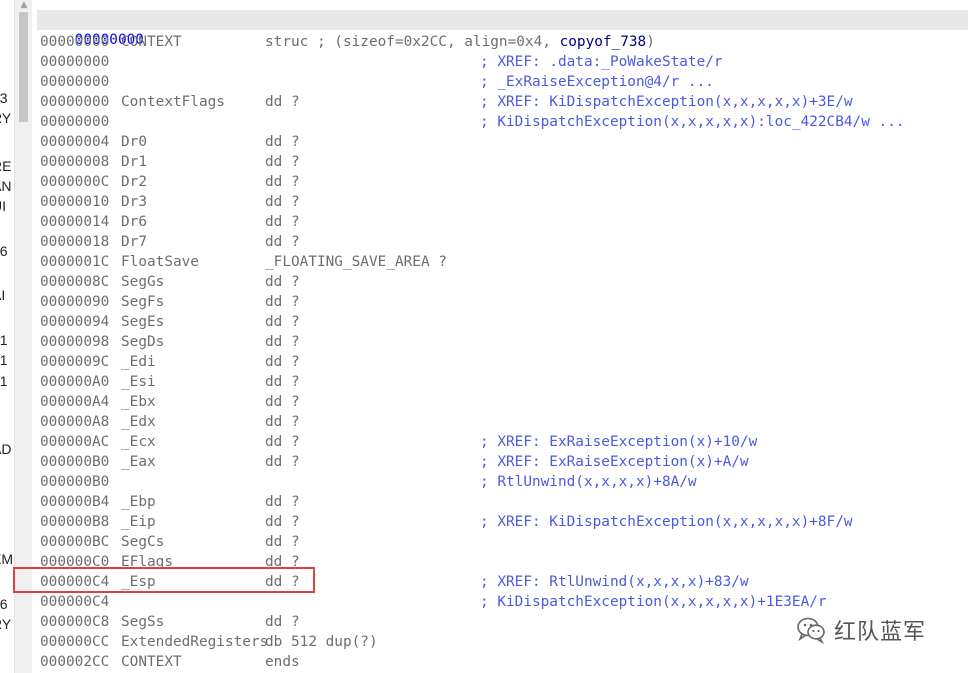 The image size is (968, 673). What do you see at coordinates (6, 559) in the screenshot?
I see `left-fragment-text: EM` at bounding box center [6, 559].